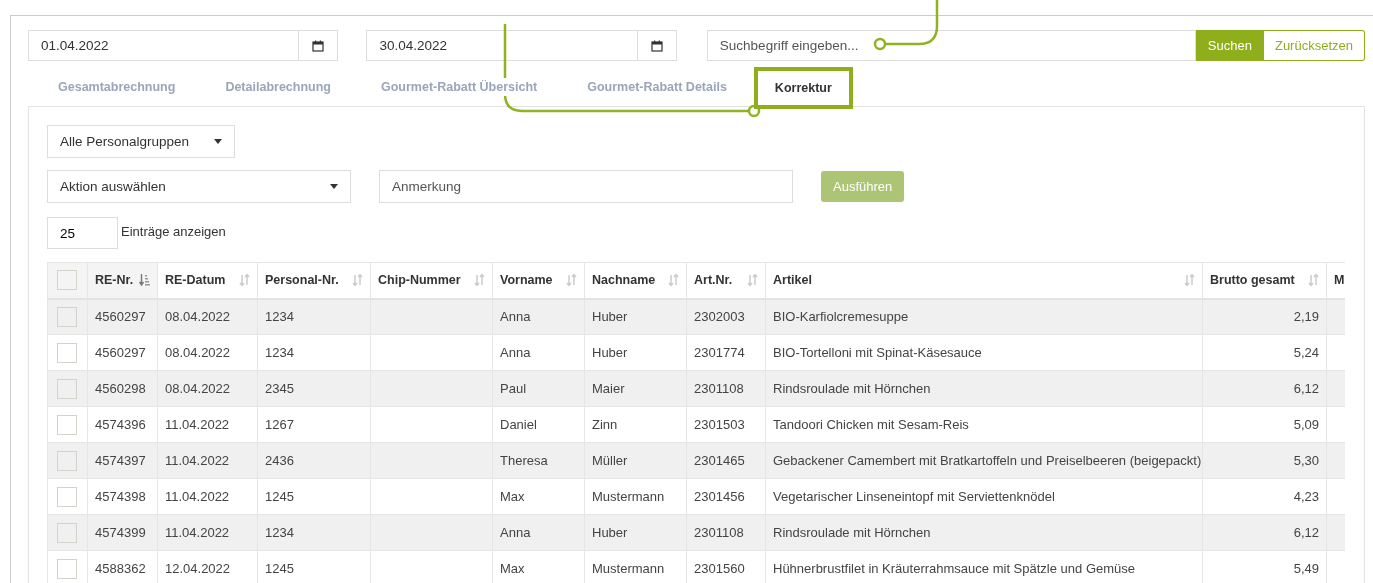 This screenshot has height=583, width=1373. What do you see at coordinates (141, 141) in the screenshot?
I see `group-dropdown: Alle Personalgruppen` at bounding box center [141, 141].